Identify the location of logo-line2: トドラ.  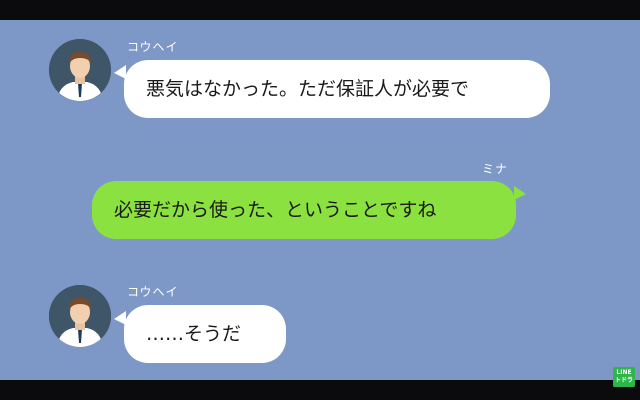
(623, 380).